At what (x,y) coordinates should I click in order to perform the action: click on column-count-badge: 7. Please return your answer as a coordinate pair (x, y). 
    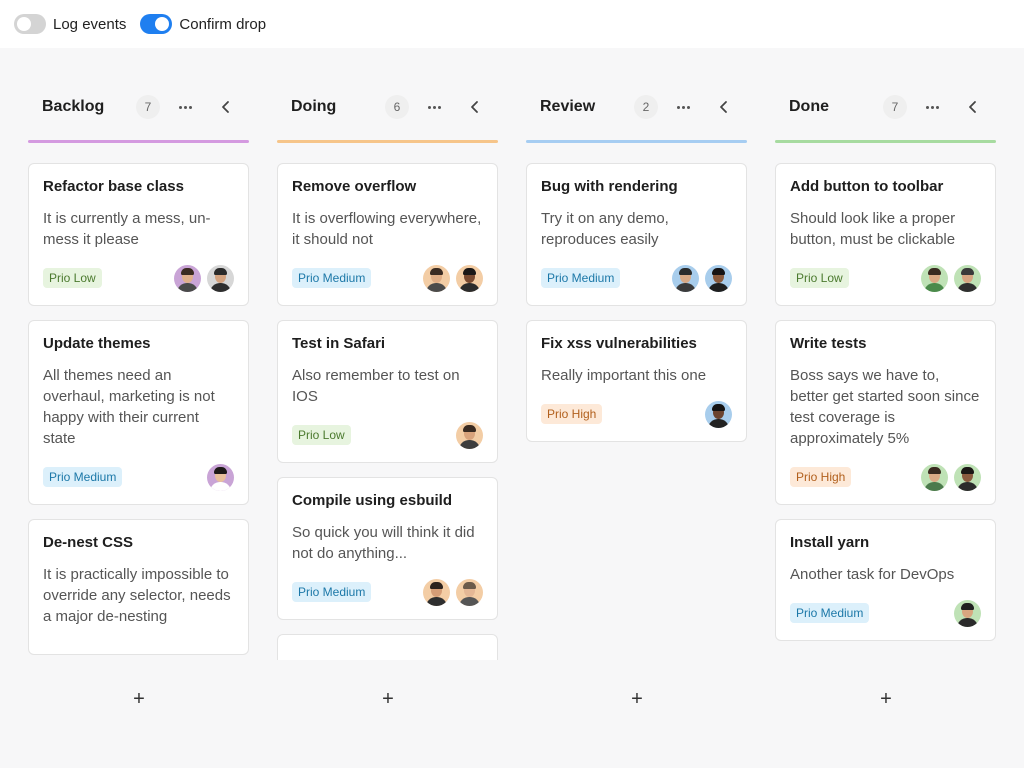
    Looking at the image, I should click on (148, 107).